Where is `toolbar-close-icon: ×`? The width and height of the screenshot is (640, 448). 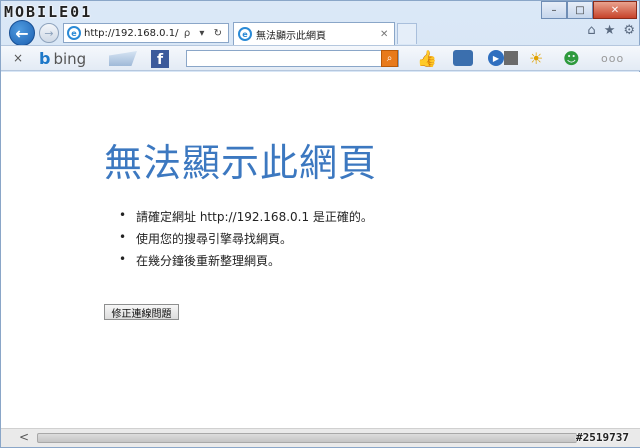 toolbar-close-icon: × is located at coordinates (18, 58).